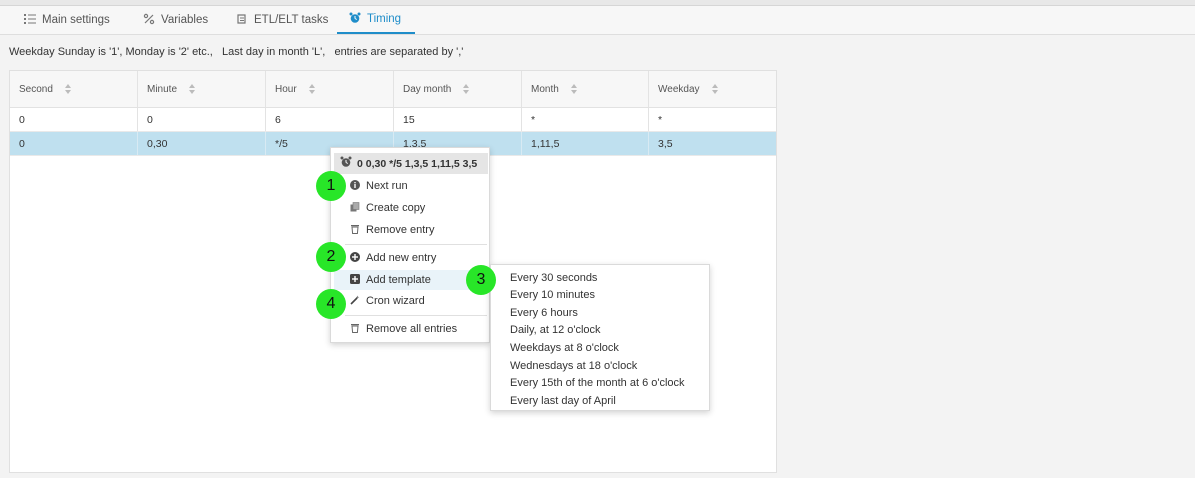 The width and height of the screenshot is (1195, 478). What do you see at coordinates (401, 258) in the screenshot?
I see `menu-item-label: Add new entry` at bounding box center [401, 258].